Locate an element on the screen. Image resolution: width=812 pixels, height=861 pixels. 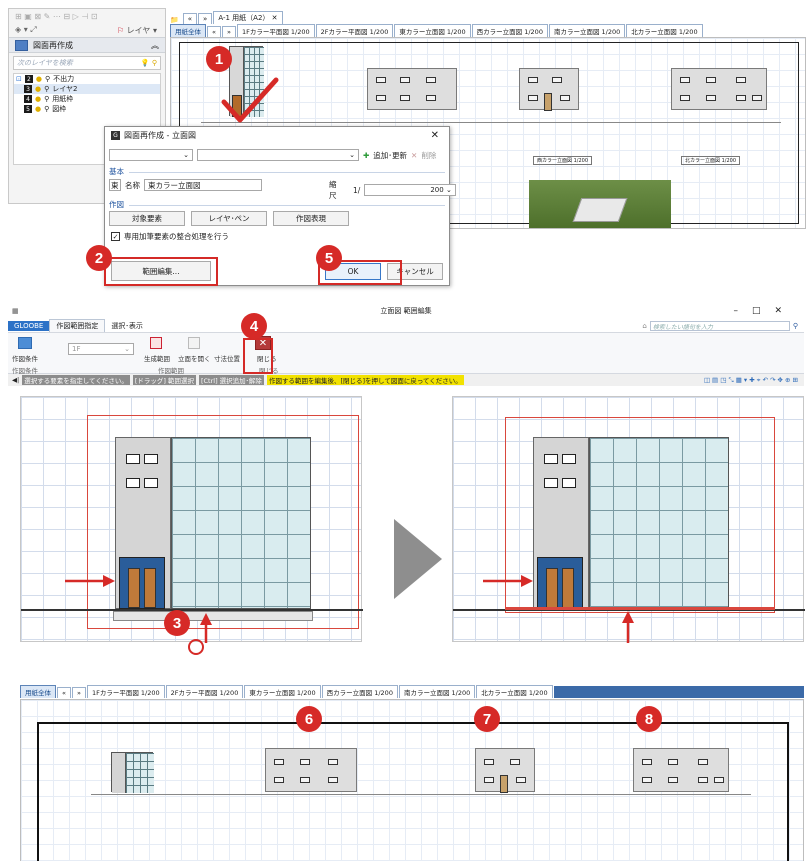
layer-item: 4 ● ⚲ 用紙枠 is located at coordinates (87, 99).